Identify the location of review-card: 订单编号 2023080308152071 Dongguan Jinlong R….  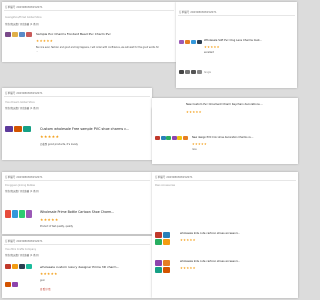
(77, 203).